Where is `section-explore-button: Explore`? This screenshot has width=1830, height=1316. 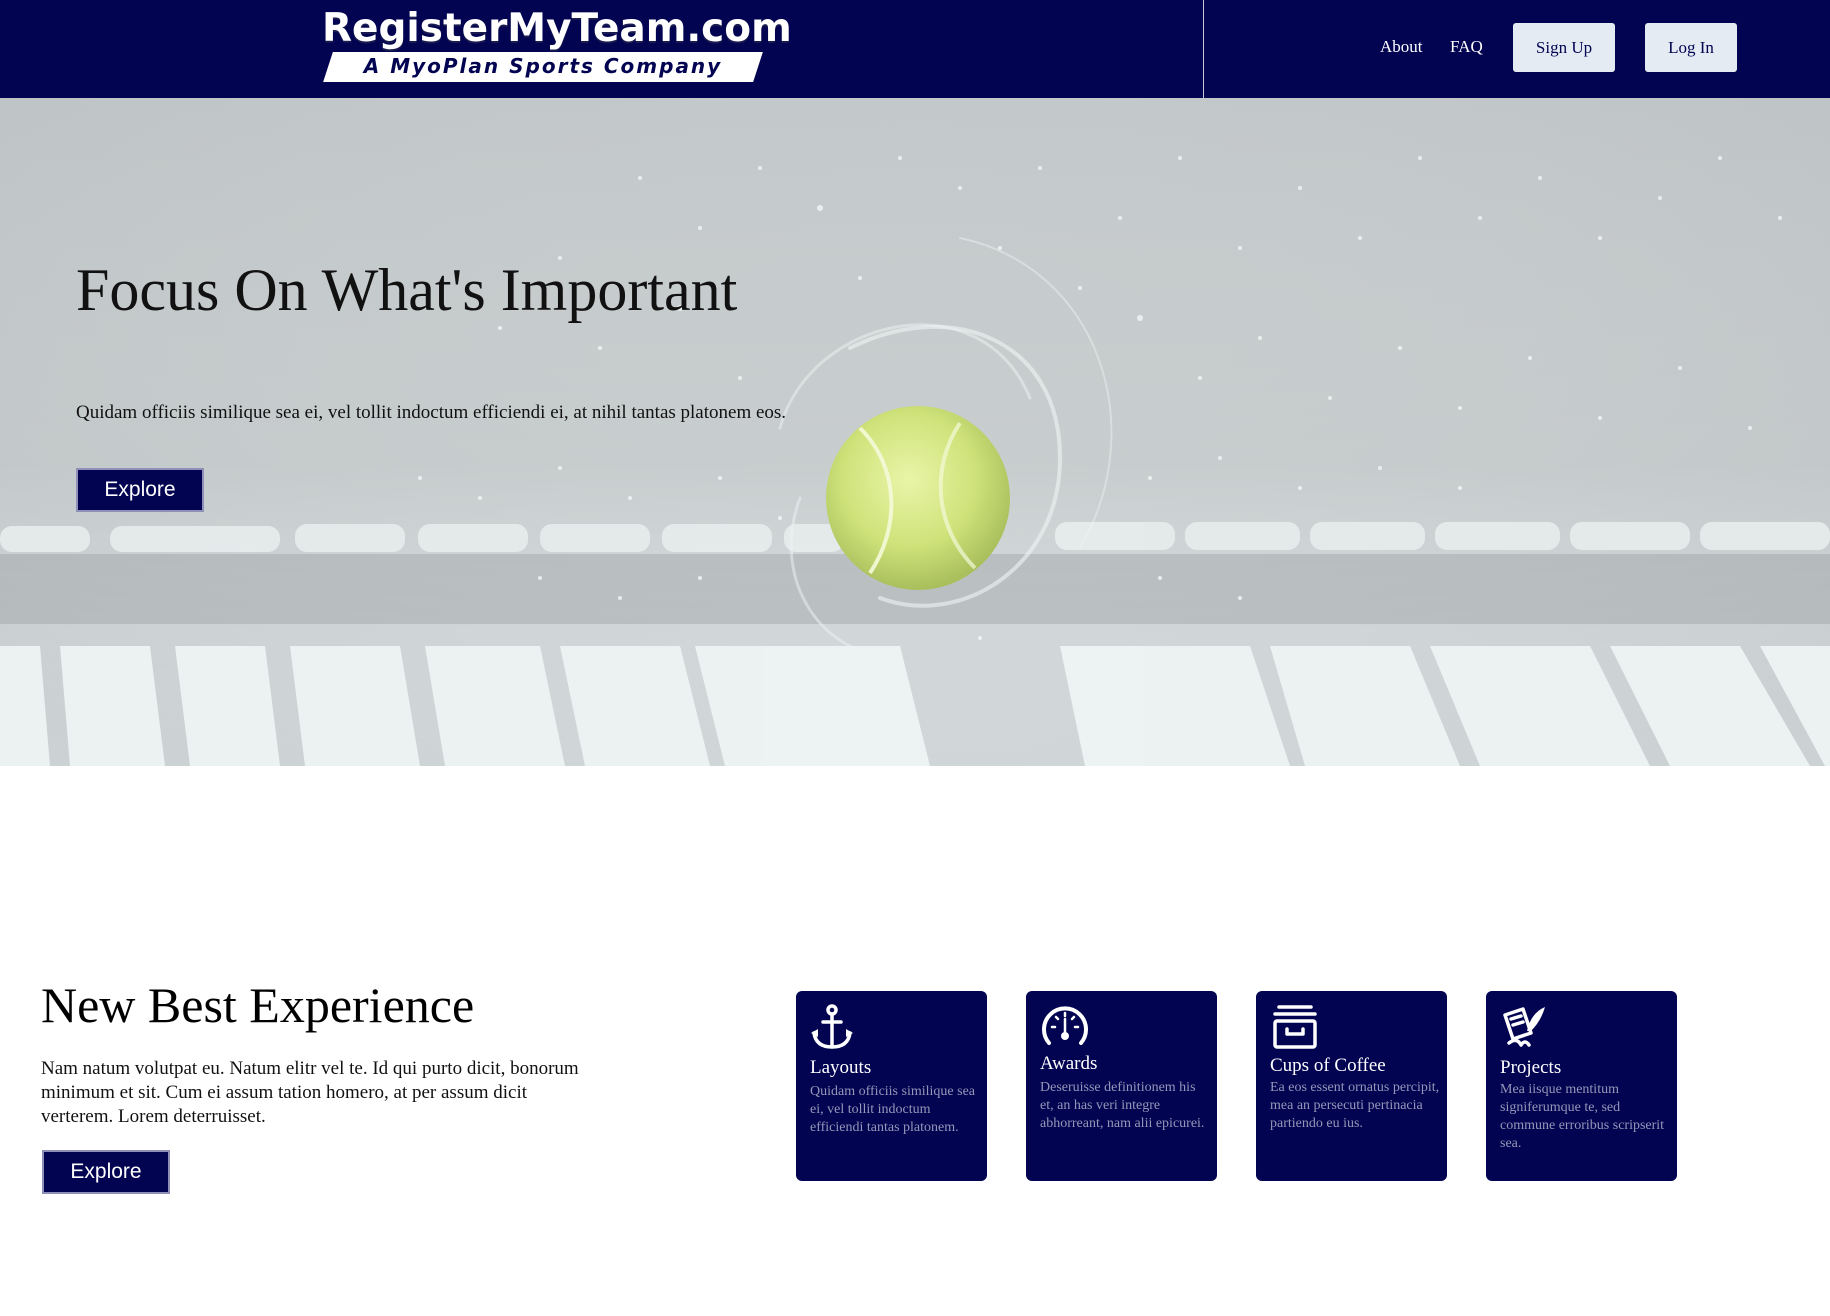 section-explore-button: Explore is located at coordinates (106, 1172).